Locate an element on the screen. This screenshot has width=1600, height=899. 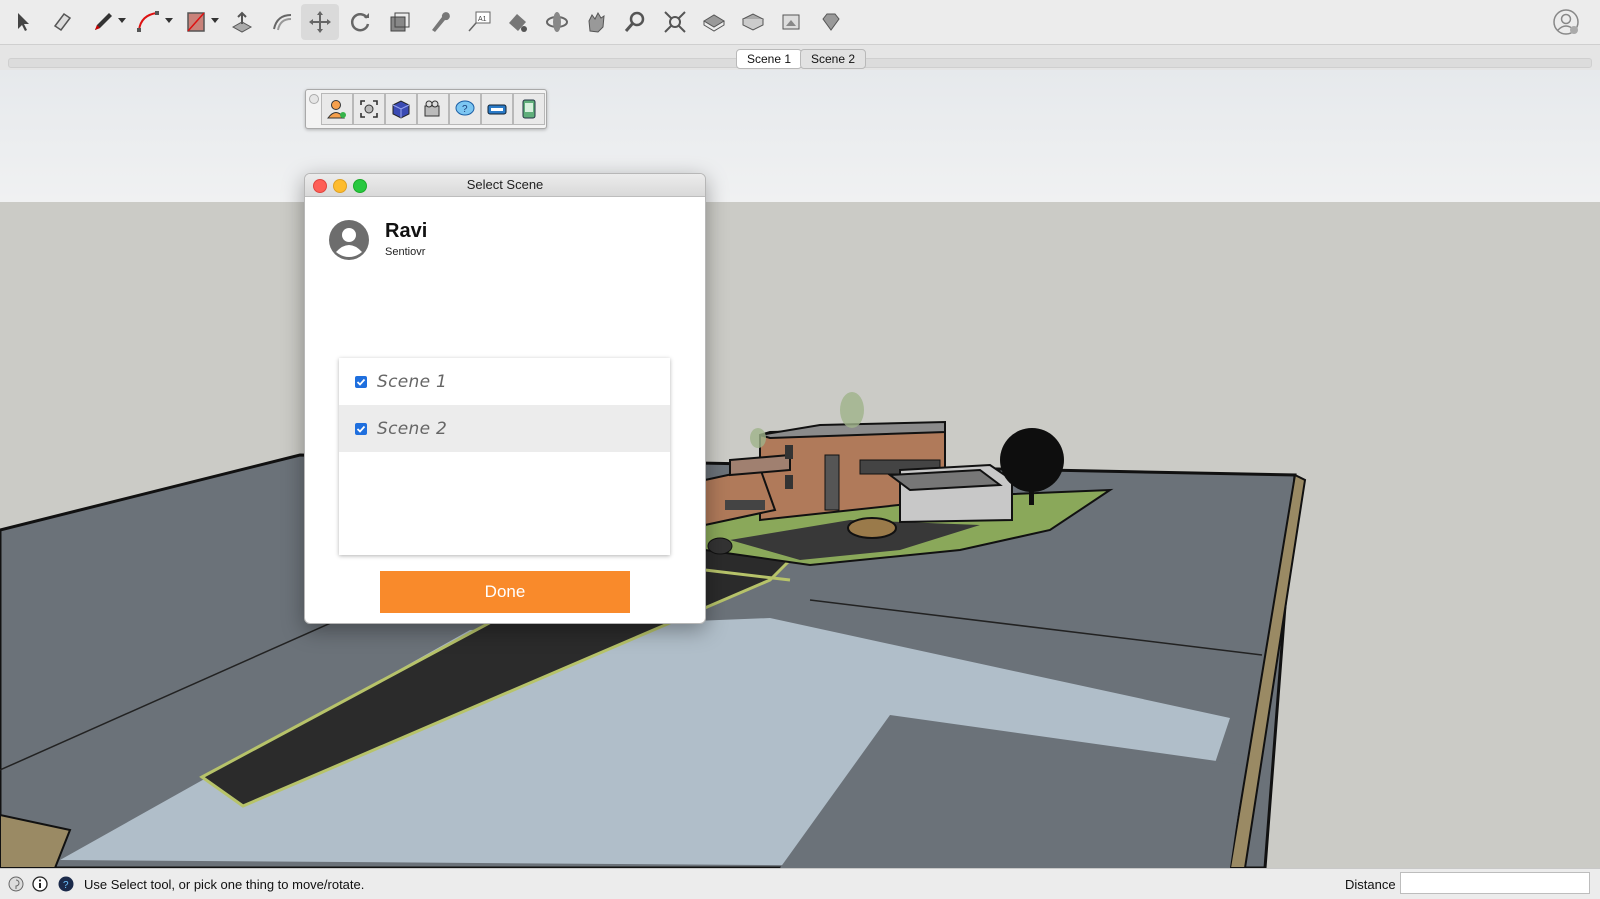
tree is located at coordinates (852, 410).